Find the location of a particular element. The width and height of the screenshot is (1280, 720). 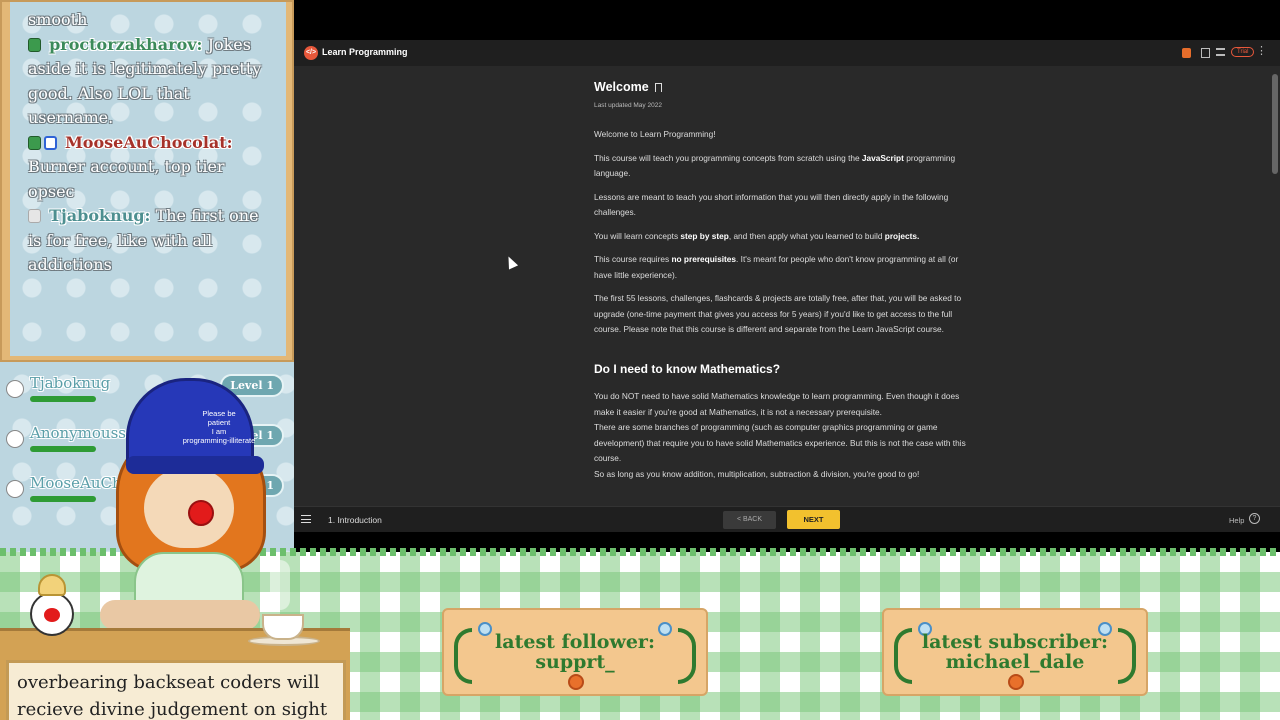

chat-username: proctorzakharov: is located at coordinates (126, 44).